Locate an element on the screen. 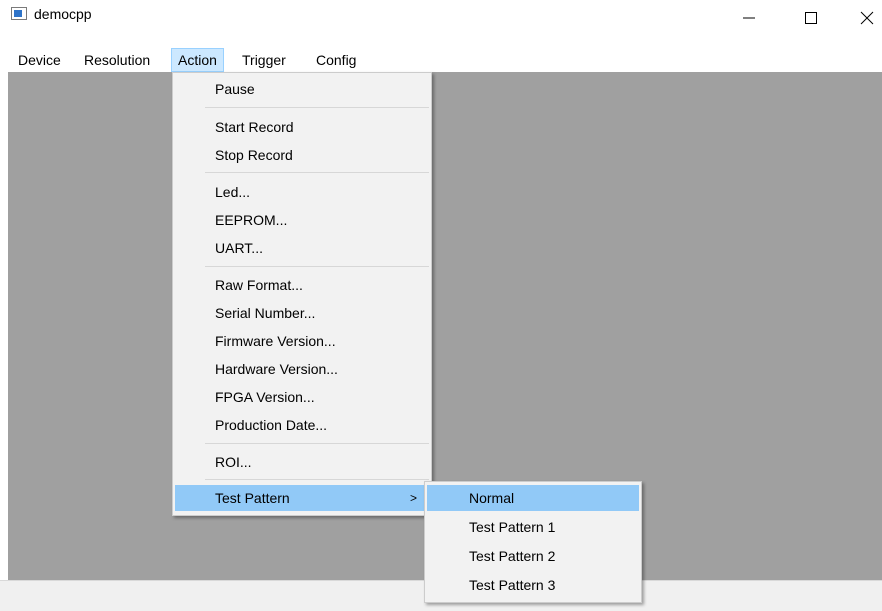 Image resolution: width=882 pixels, height=611 pixels. close-button is located at coordinates (863, 18).